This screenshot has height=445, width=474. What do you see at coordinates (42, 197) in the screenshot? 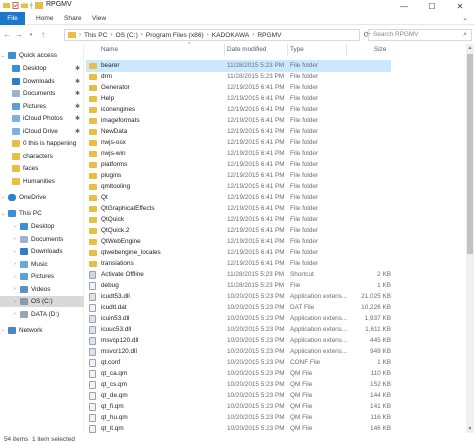
I see `nav-onedrive: › OneDrive` at bounding box center [42, 197].